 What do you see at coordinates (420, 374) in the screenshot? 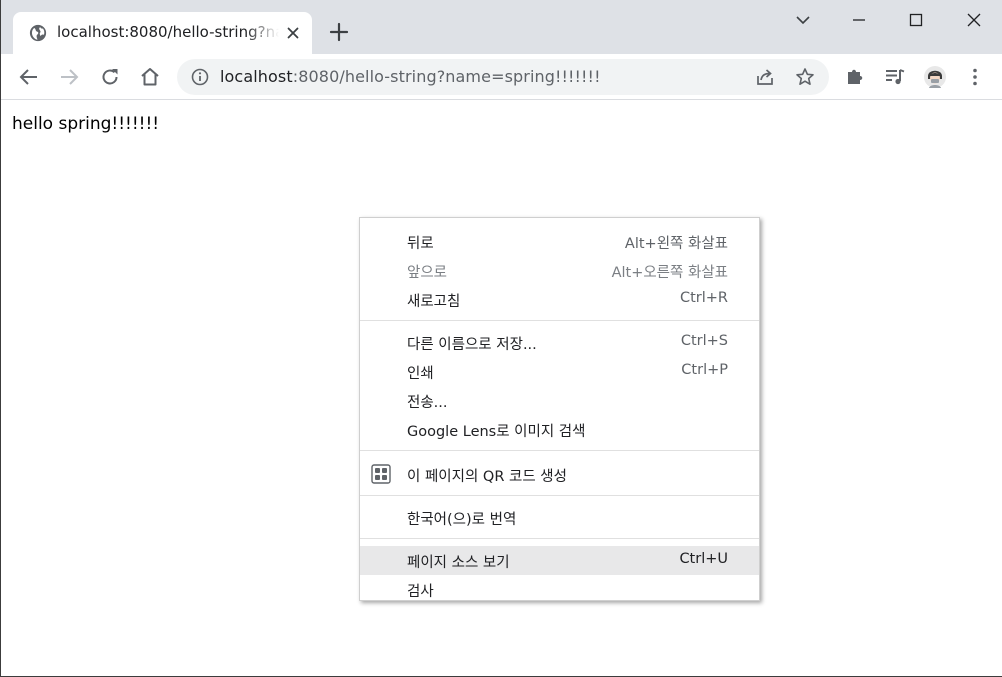
I see `menu-item-label: 인쇄` at bounding box center [420, 374].